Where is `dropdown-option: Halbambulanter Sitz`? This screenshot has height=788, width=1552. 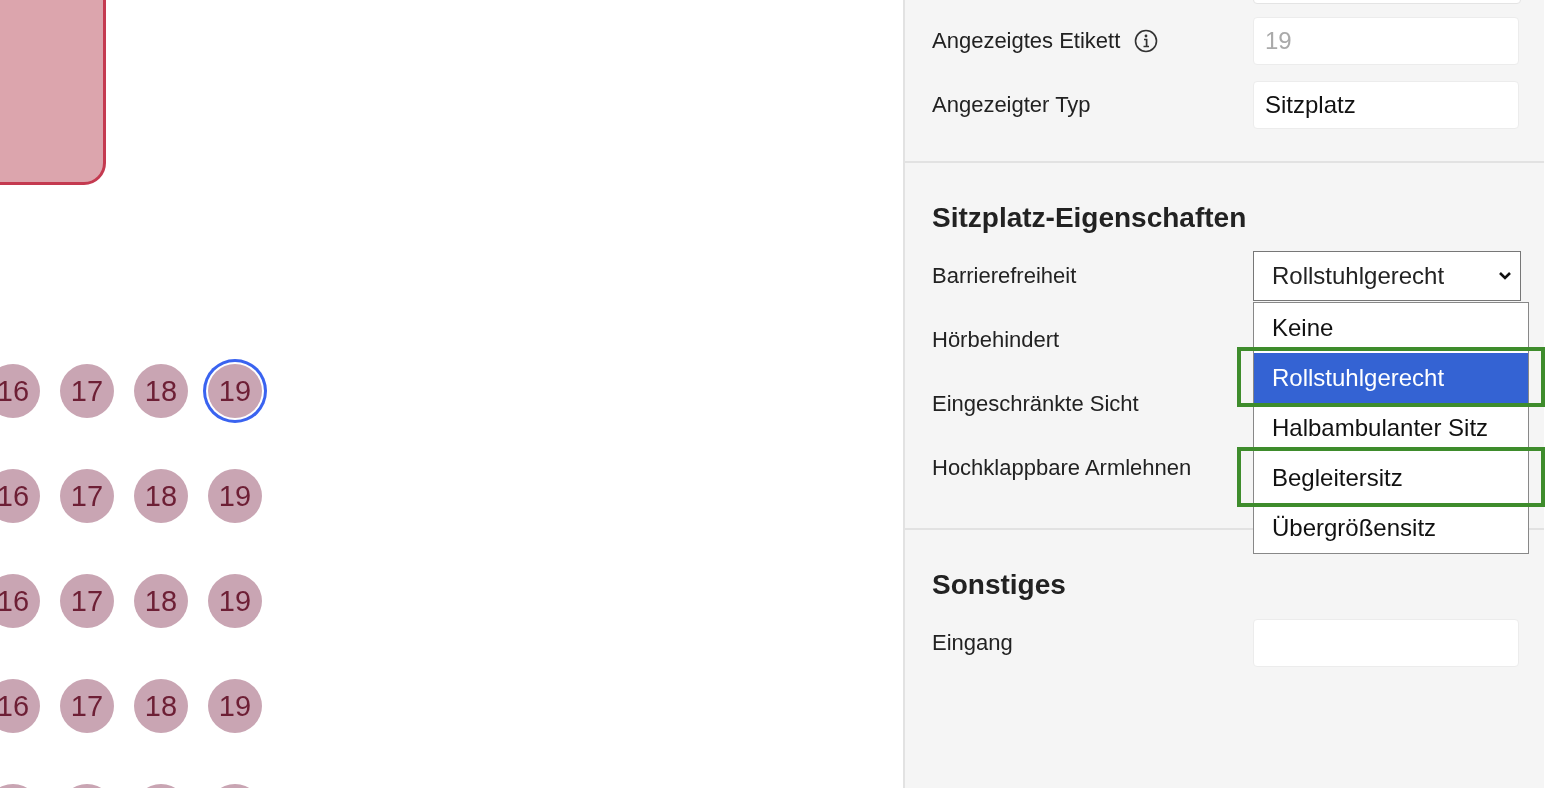 dropdown-option: Halbambulanter Sitz is located at coordinates (1391, 428).